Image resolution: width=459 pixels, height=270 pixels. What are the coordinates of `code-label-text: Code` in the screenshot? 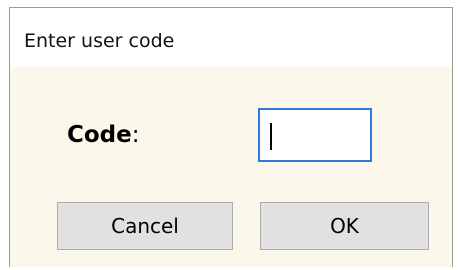 It's located at (99, 135).